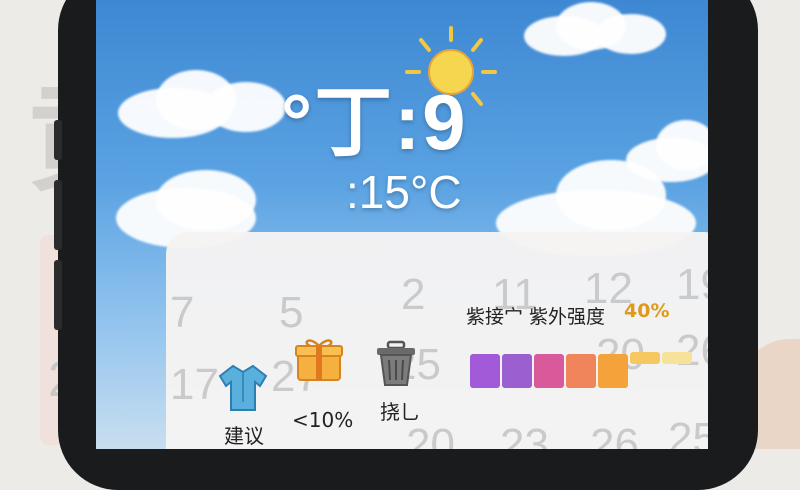  What do you see at coordinates (244, 436) in the screenshot?
I see `clothing-label: 建议` at bounding box center [244, 436].